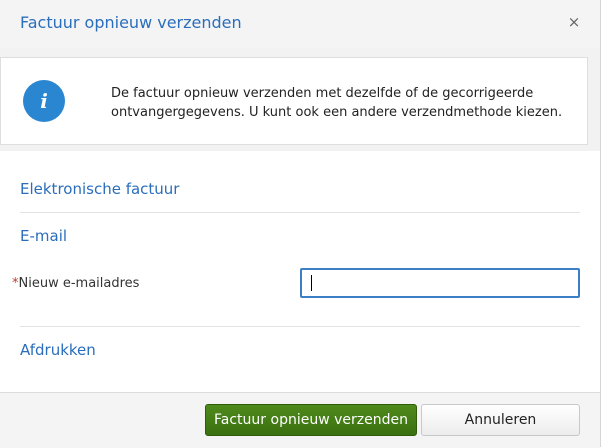 This screenshot has width=602, height=448. I want to click on close-icon: ×, so click(574, 22).